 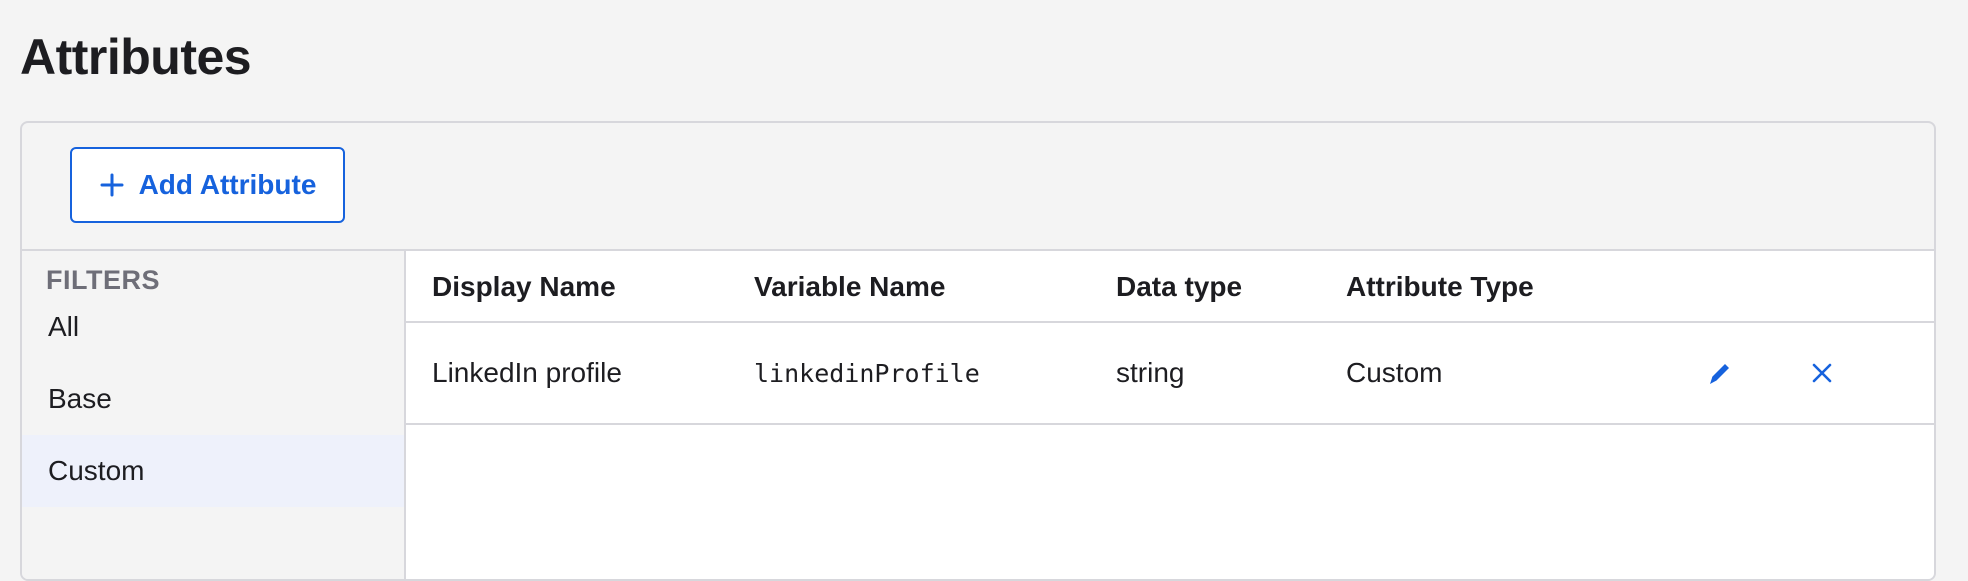 I want to click on filter-item-label: Base, so click(x=80, y=398).